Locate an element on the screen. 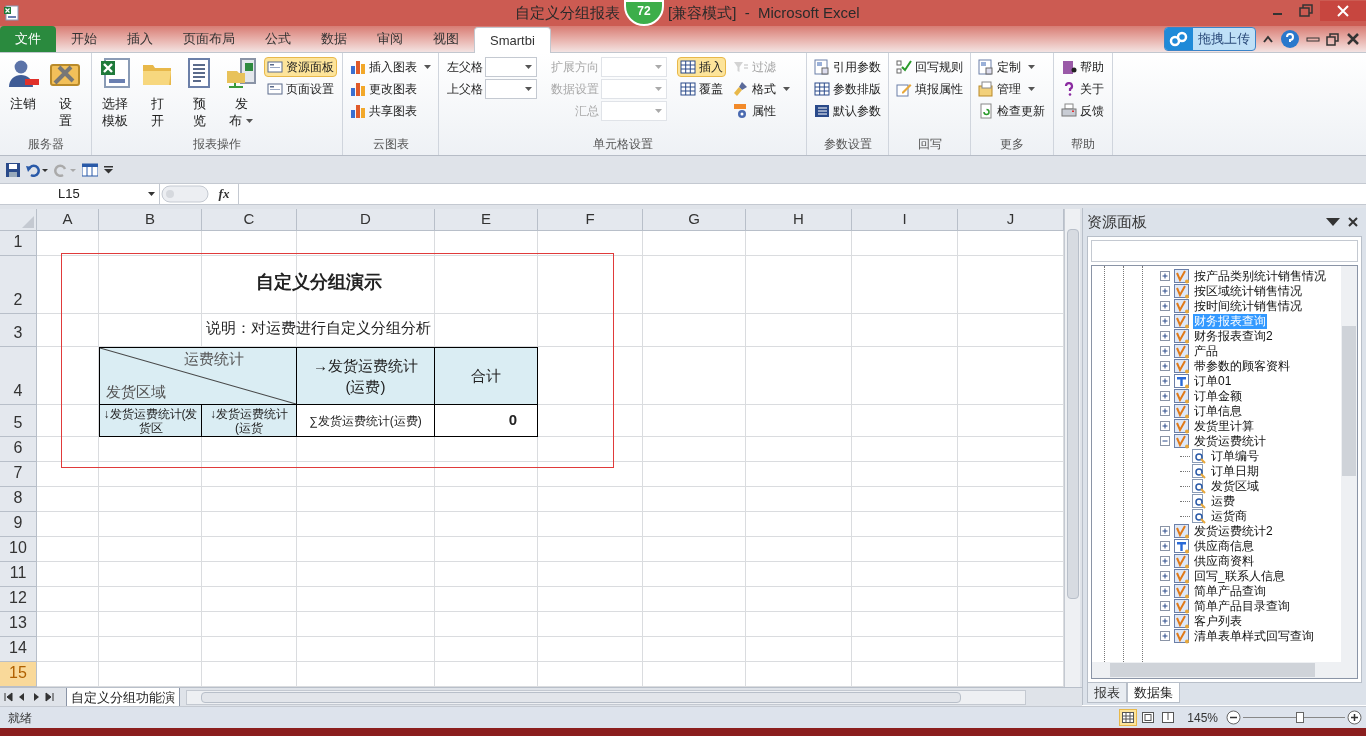 Image resolution: width=1366 pixels, height=736 pixels. zoom-in-icon is located at coordinates (1354, 717).